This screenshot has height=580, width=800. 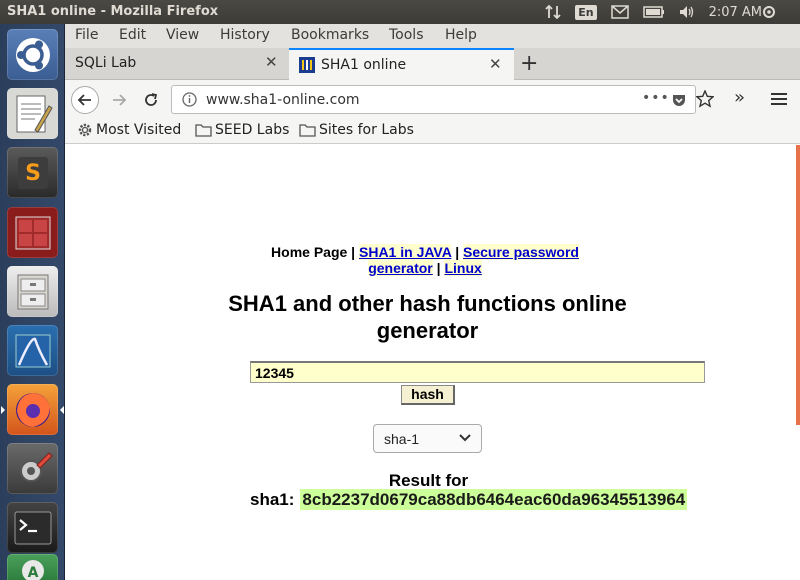 I want to click on result-algorithm: sha1:, so click(x=272, y=499).